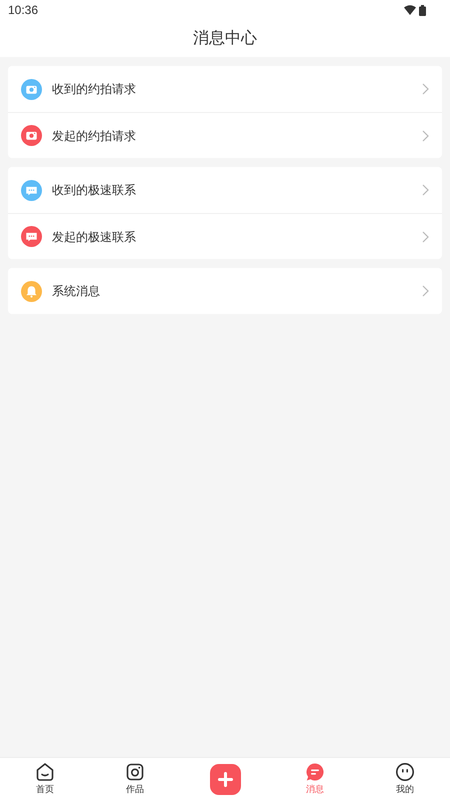 This screenshot has width=450, height=800. I want to click on wifi-icon, so click(410, 10).